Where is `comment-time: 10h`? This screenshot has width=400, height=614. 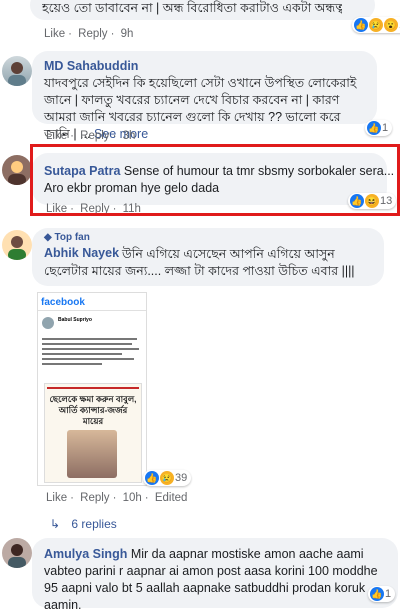 comment-time: 10h is located at coordinates (132, 498).